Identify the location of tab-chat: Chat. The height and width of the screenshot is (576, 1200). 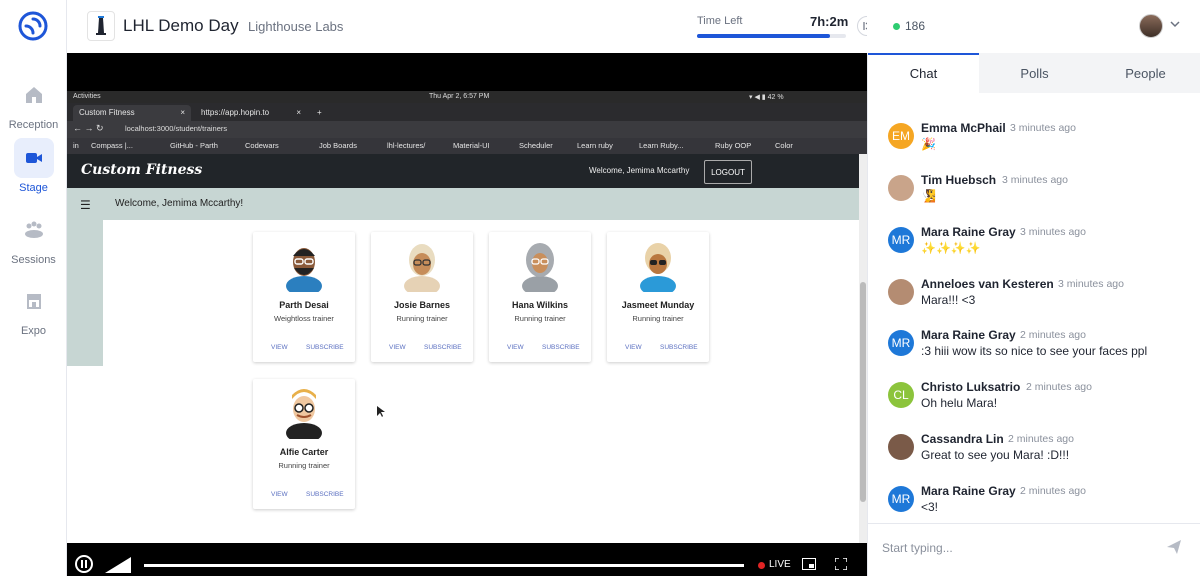
(923, 73).